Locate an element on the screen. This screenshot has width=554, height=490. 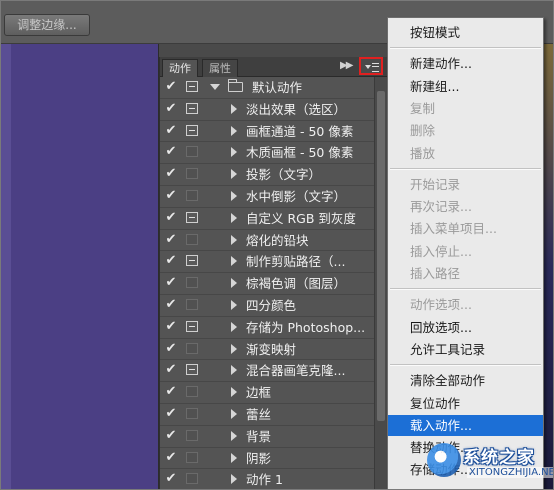
action-row: ✔ 投影（文字） is located at coordinates (267, 175).